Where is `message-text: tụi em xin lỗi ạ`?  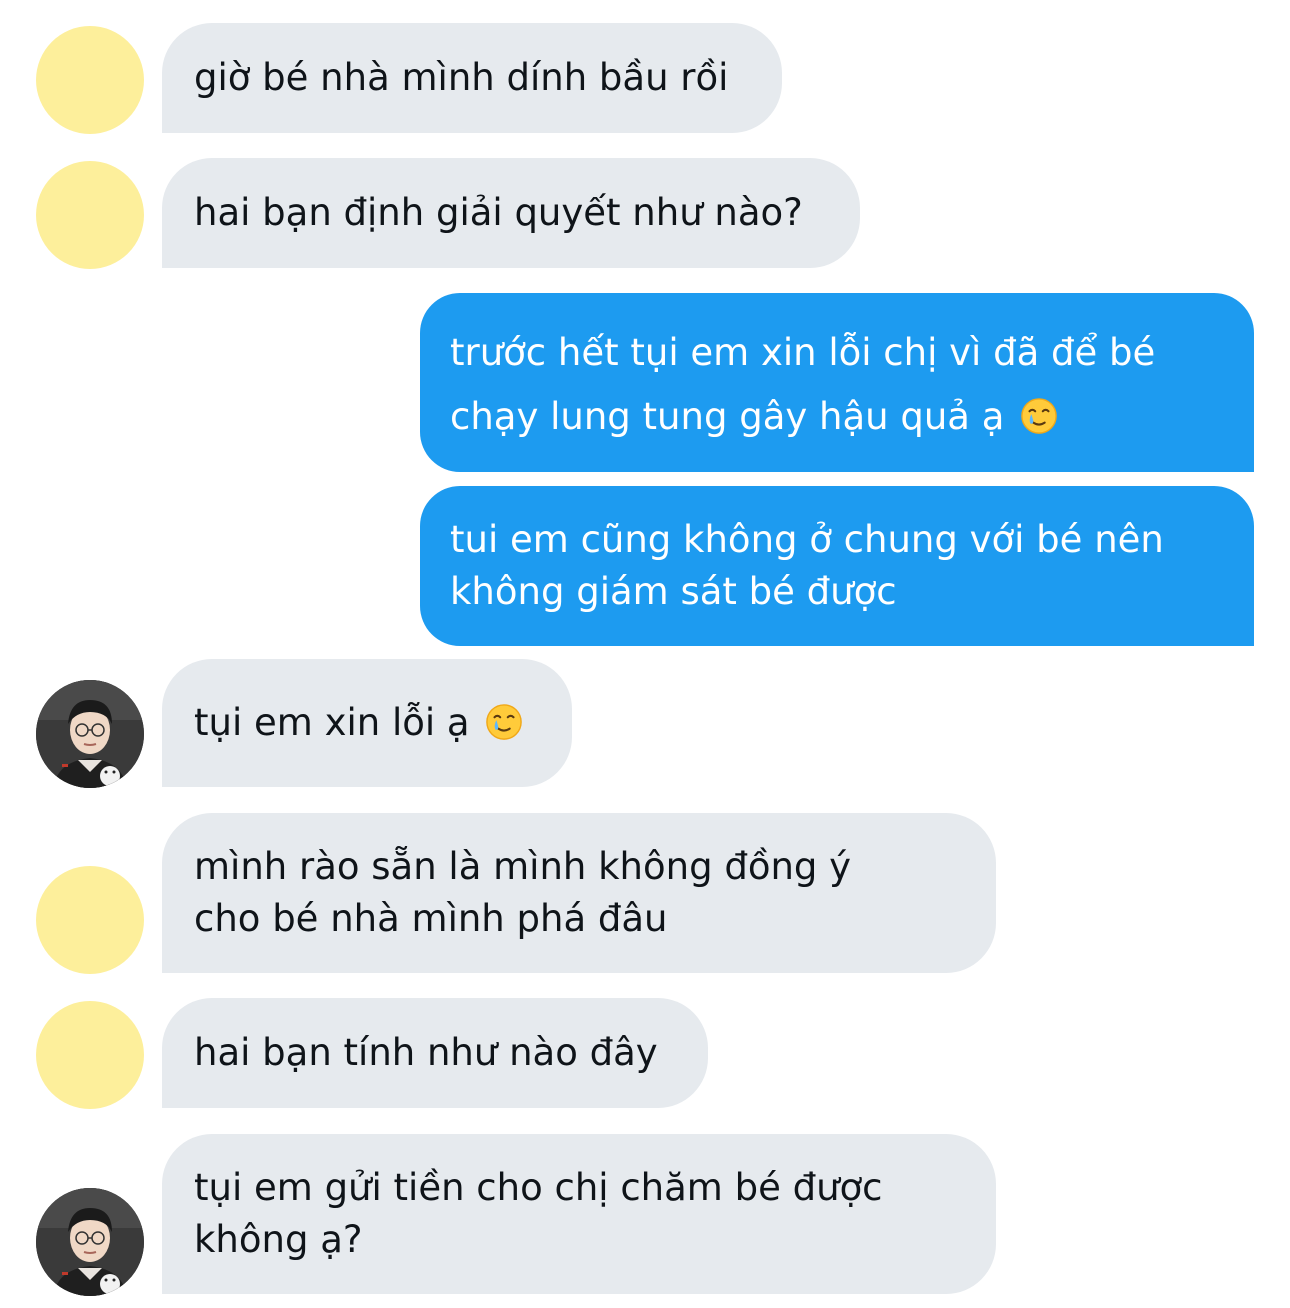
message-text: tụi em xin lỗi ạ is located at coordinates (332, 722).